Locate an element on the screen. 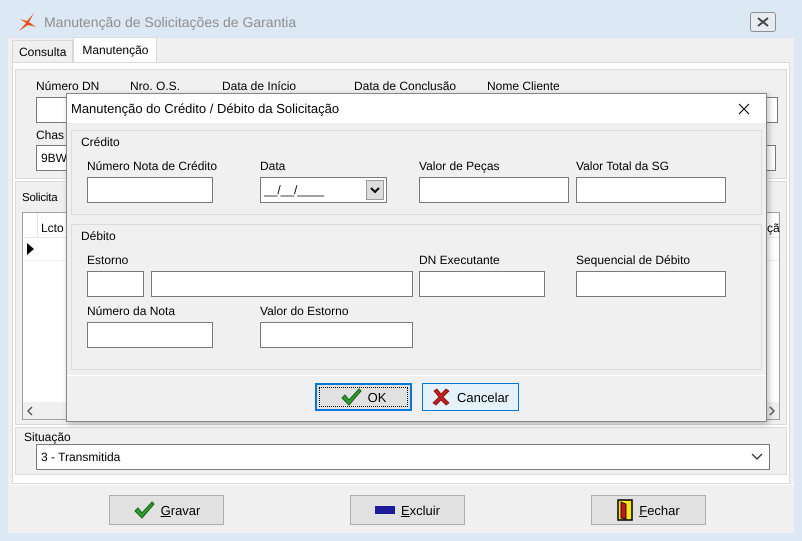 This screenshot has height=541, width=802. group-title: Débito is located at coordinates (99, 237).